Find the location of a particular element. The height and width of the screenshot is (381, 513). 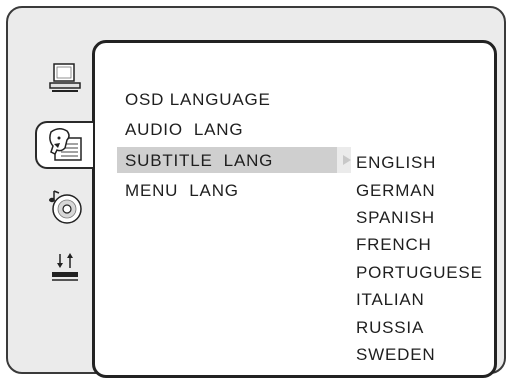

language-icon is located at coordinates (65, 144).